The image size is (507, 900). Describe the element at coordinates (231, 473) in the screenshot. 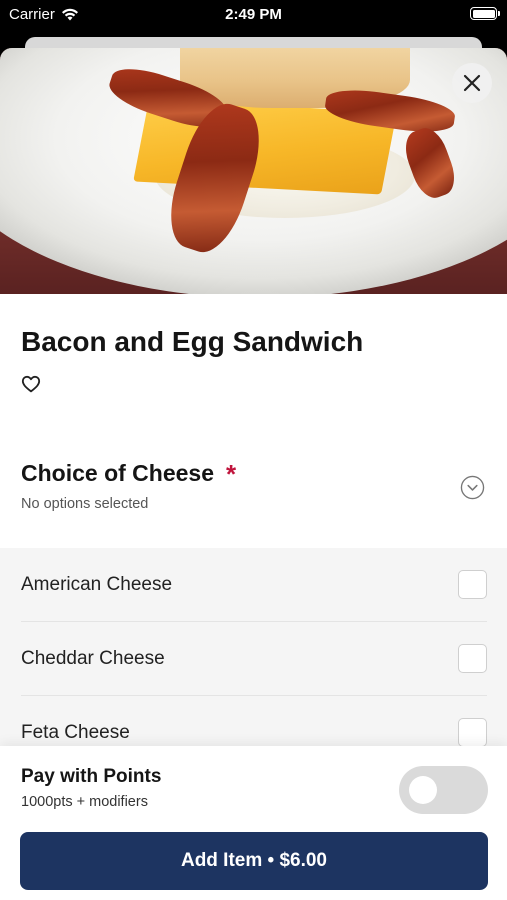

I see `required-indicator: *` at that location.